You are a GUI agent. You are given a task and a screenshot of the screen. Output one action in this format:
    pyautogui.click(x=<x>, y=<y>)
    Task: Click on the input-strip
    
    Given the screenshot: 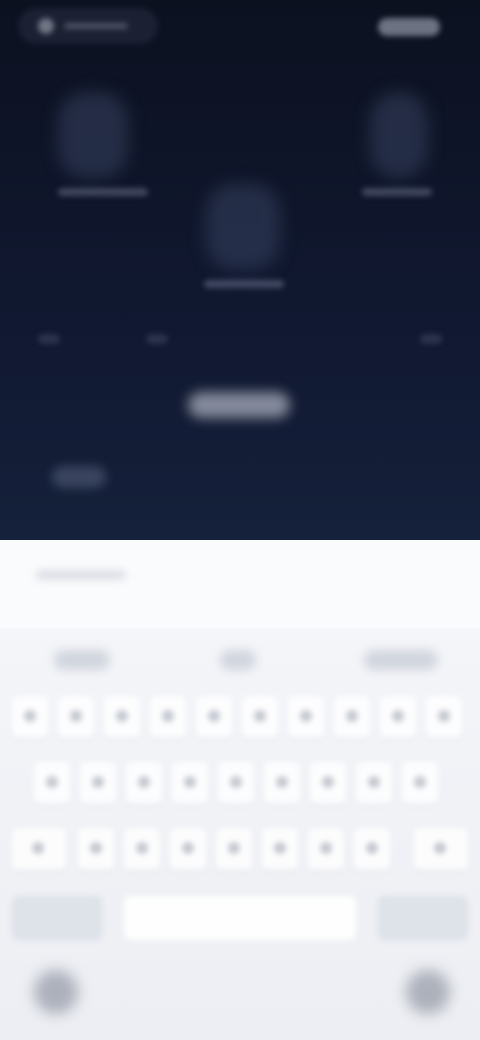 What is the action you would take?
    pyautogui.click(x=240, y=584)
    